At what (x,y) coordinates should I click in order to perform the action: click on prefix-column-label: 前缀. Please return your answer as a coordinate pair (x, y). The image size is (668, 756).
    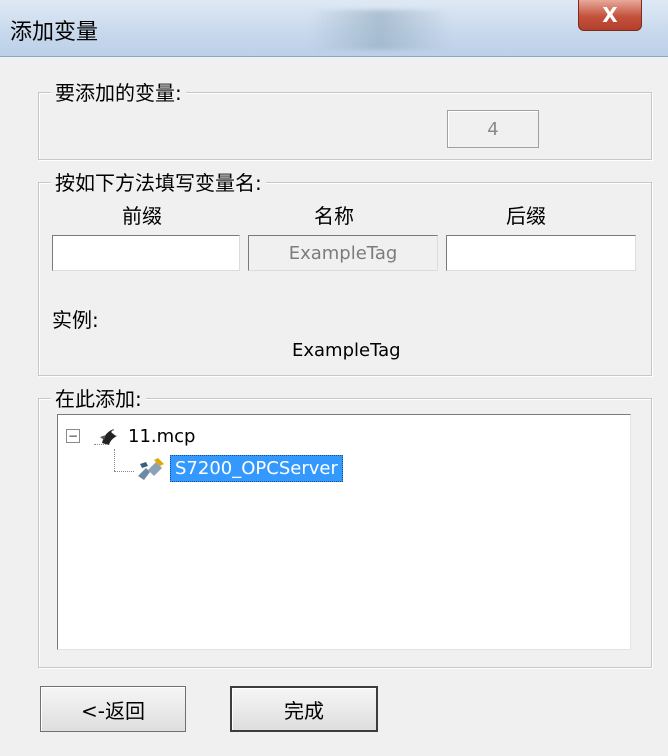
    Looking at the image, I should click on (142, 216).